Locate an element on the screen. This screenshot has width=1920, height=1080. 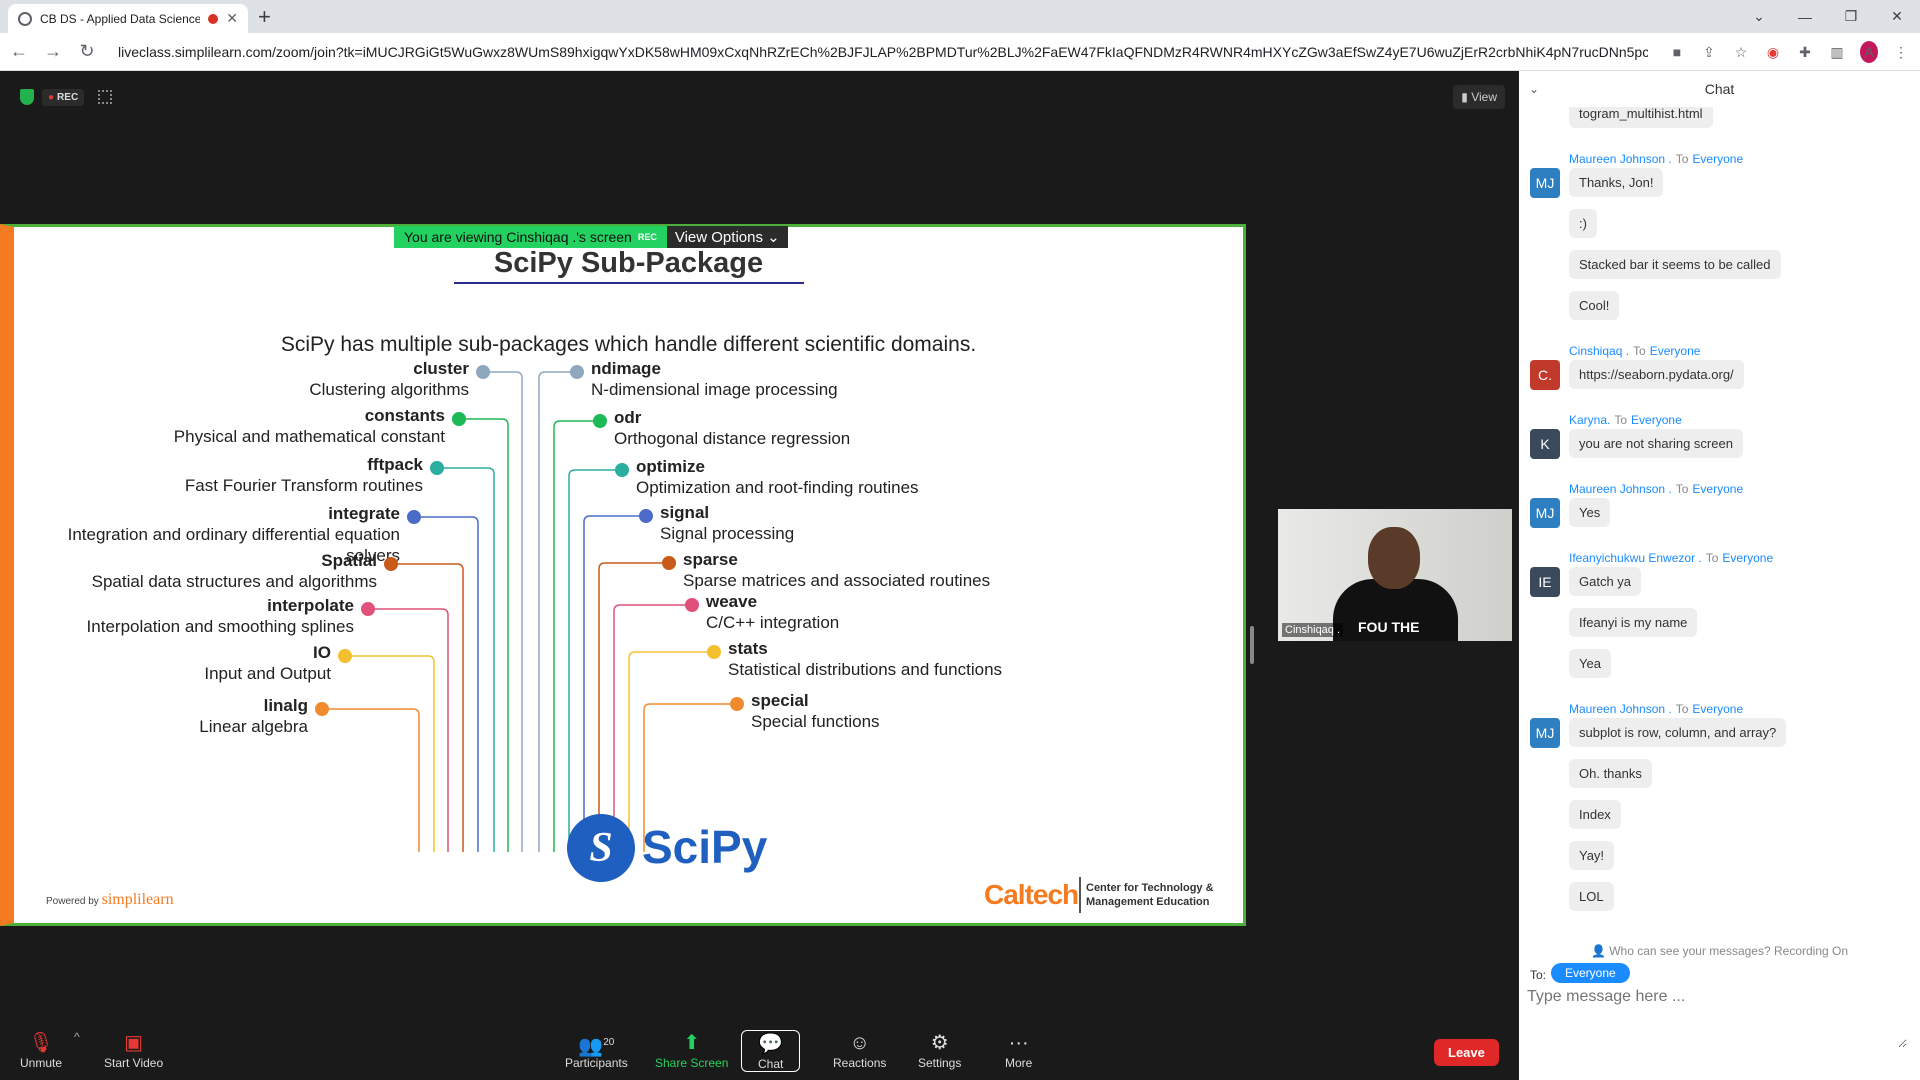
view-button: ▮ View is located at coordinates (1479, 97).